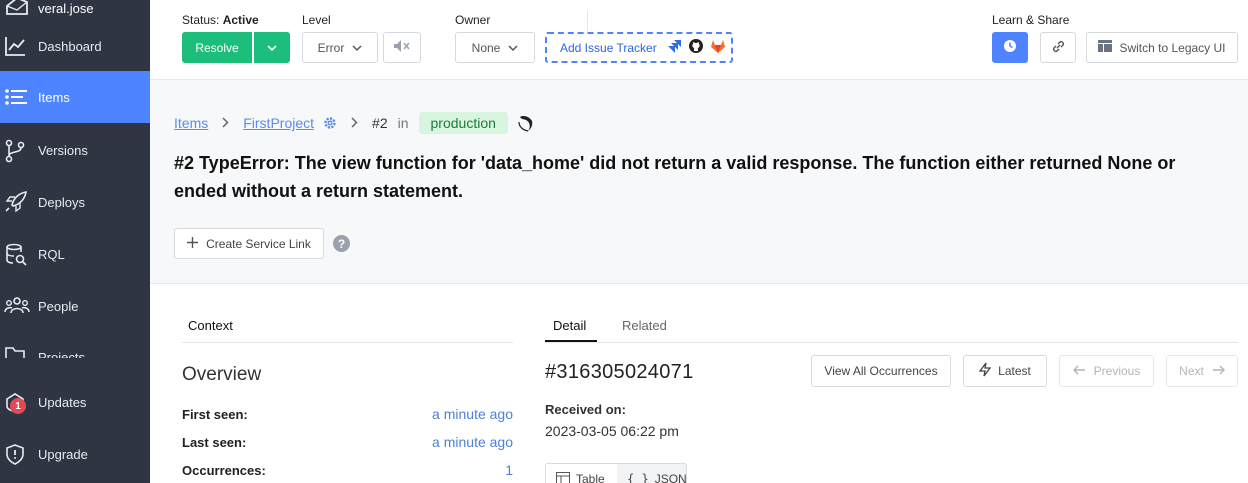 This screenshot has width=1248, height=483. What do you see at coordinates (316, 20) in the screenshot?
I see `level-label: Level` at bounding box center [316, 20].